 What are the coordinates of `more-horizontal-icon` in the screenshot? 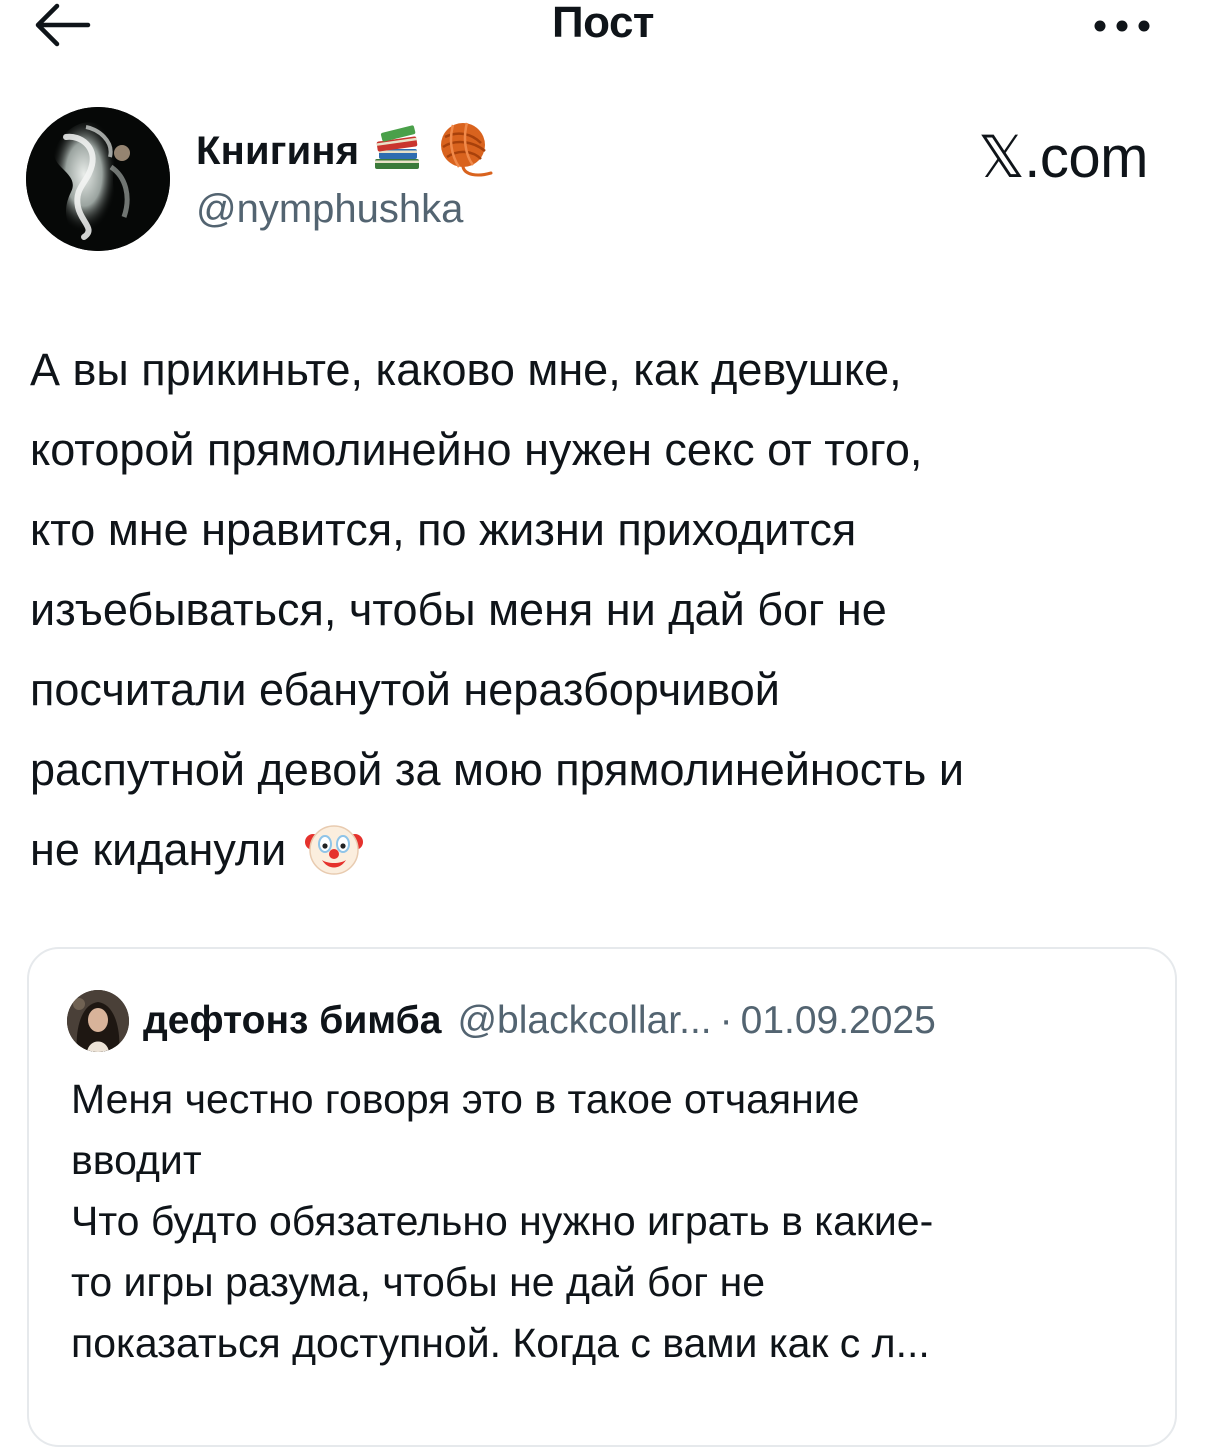 It's located at (1122, 26).